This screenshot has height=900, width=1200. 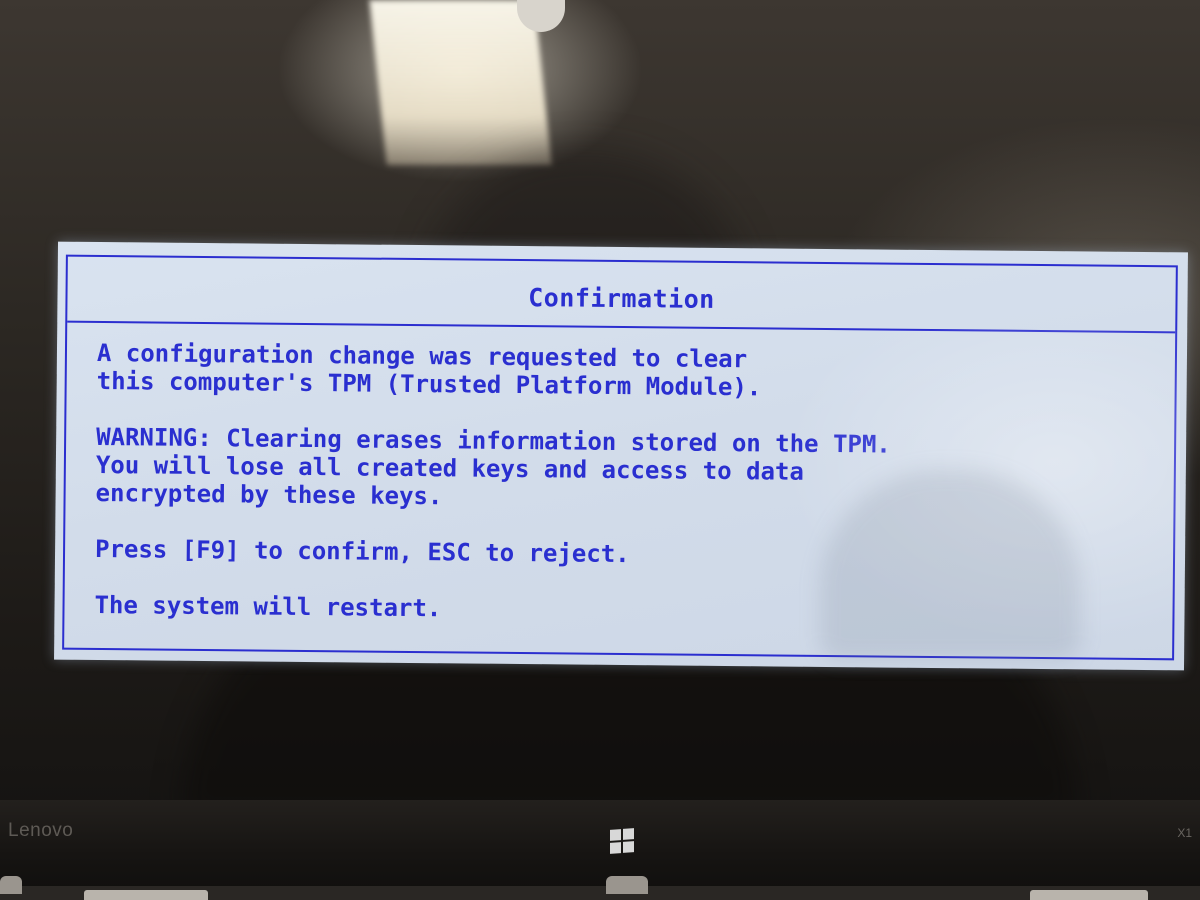 I want to click on title-divider, so click(x=621, y=327).